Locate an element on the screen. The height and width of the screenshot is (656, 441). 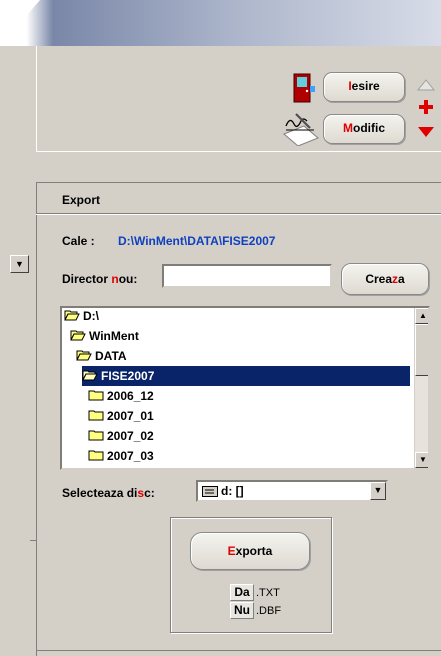
modify-label-rest: odific is located at coordinates (369, 128).